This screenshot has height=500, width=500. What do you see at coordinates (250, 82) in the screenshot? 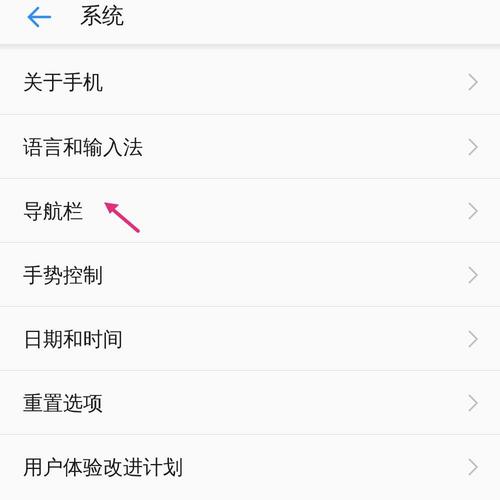
I see `settings-item: 关于手机` at bounding box center [250, 82].